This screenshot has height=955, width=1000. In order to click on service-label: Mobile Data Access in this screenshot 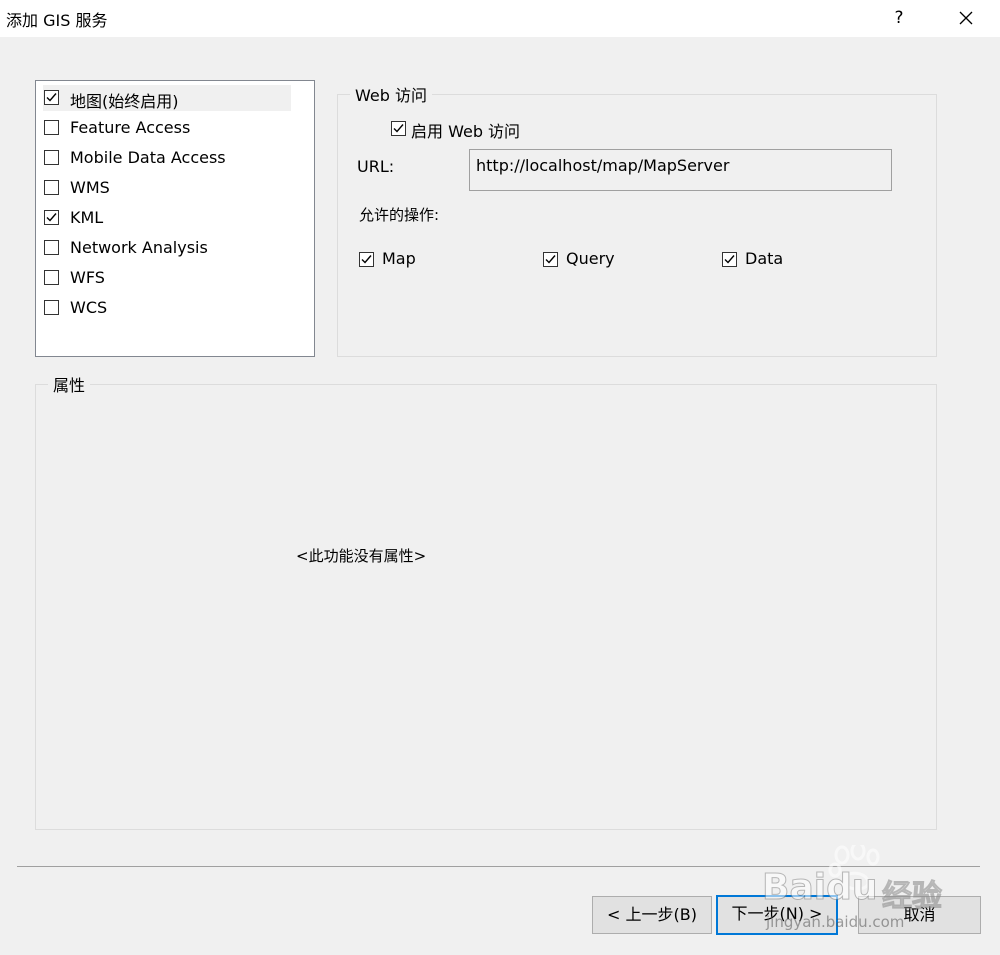, I will do `click(148, 157)`.